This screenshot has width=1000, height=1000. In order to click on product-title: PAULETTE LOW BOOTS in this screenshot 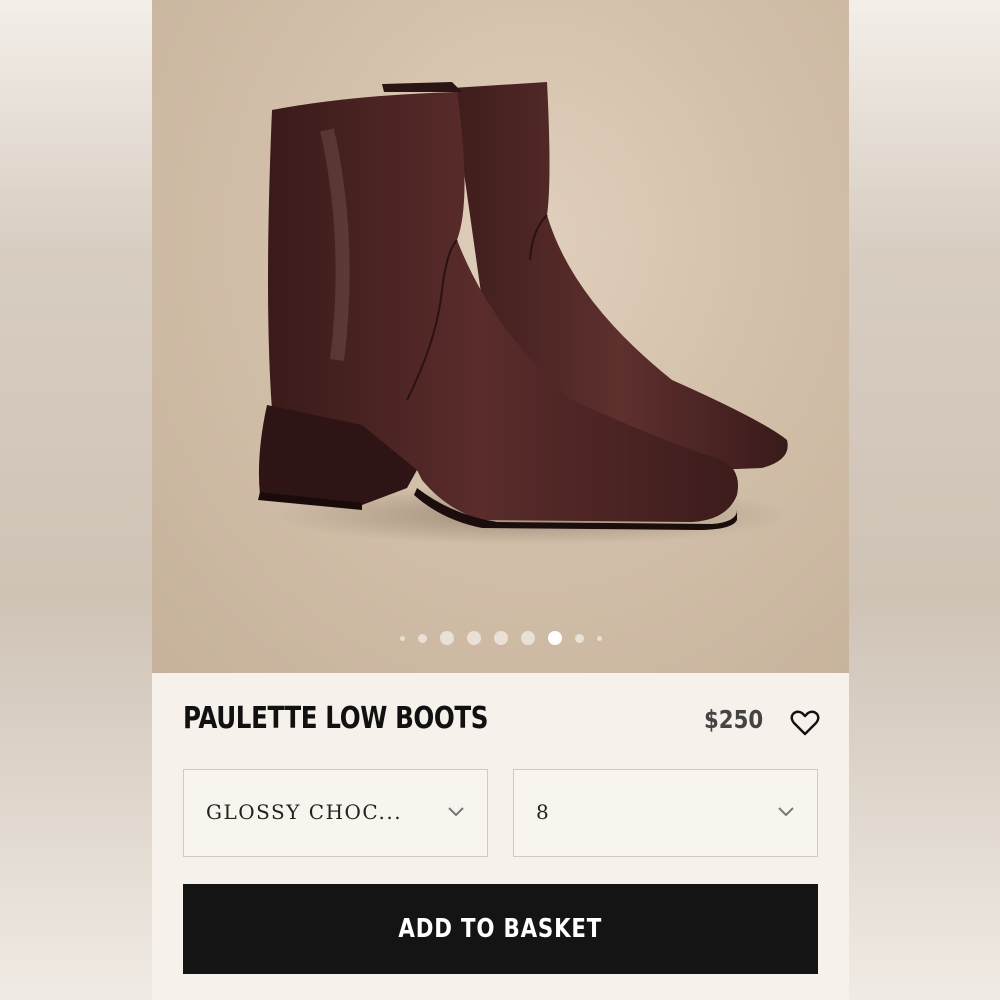, I will do `click(336, 718)`.